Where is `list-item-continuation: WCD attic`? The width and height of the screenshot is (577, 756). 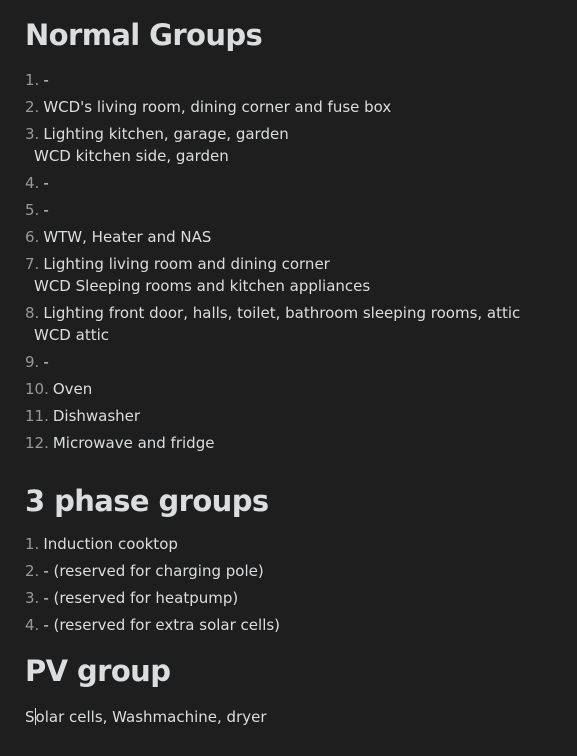
list-item-continuation: WCD attic is located at coordinates (71, 335).